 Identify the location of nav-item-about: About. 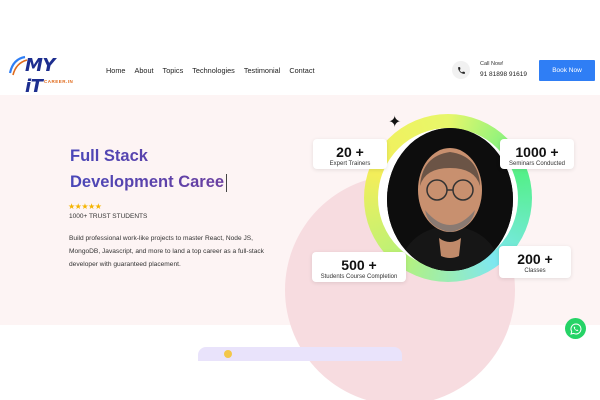
(143, 70).